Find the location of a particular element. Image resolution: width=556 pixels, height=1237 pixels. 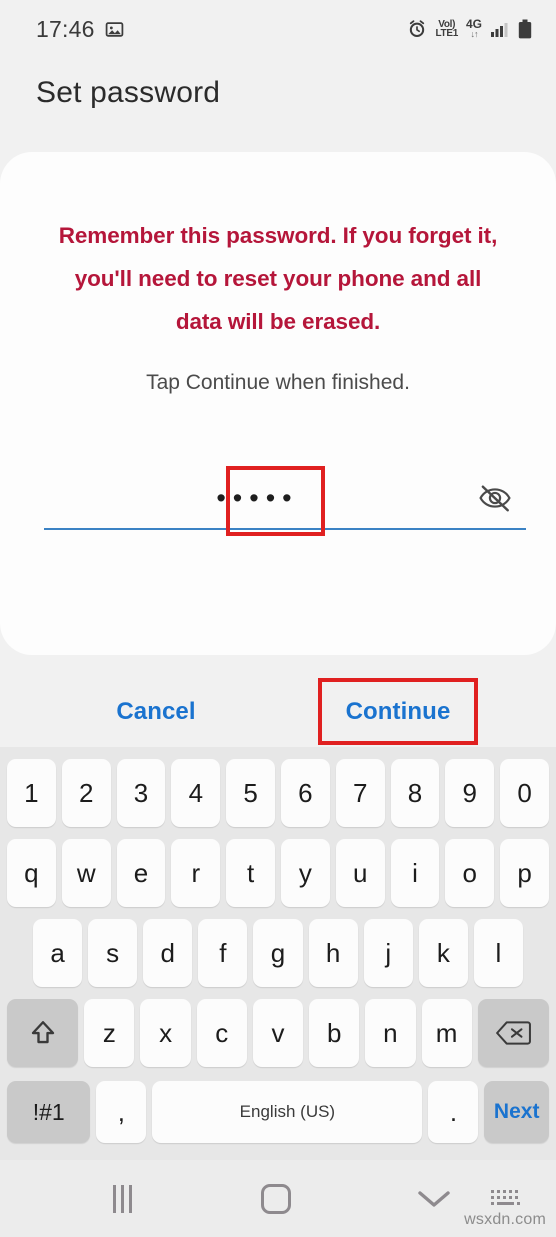

backspace-icon is located at coordinates (513, 1033).